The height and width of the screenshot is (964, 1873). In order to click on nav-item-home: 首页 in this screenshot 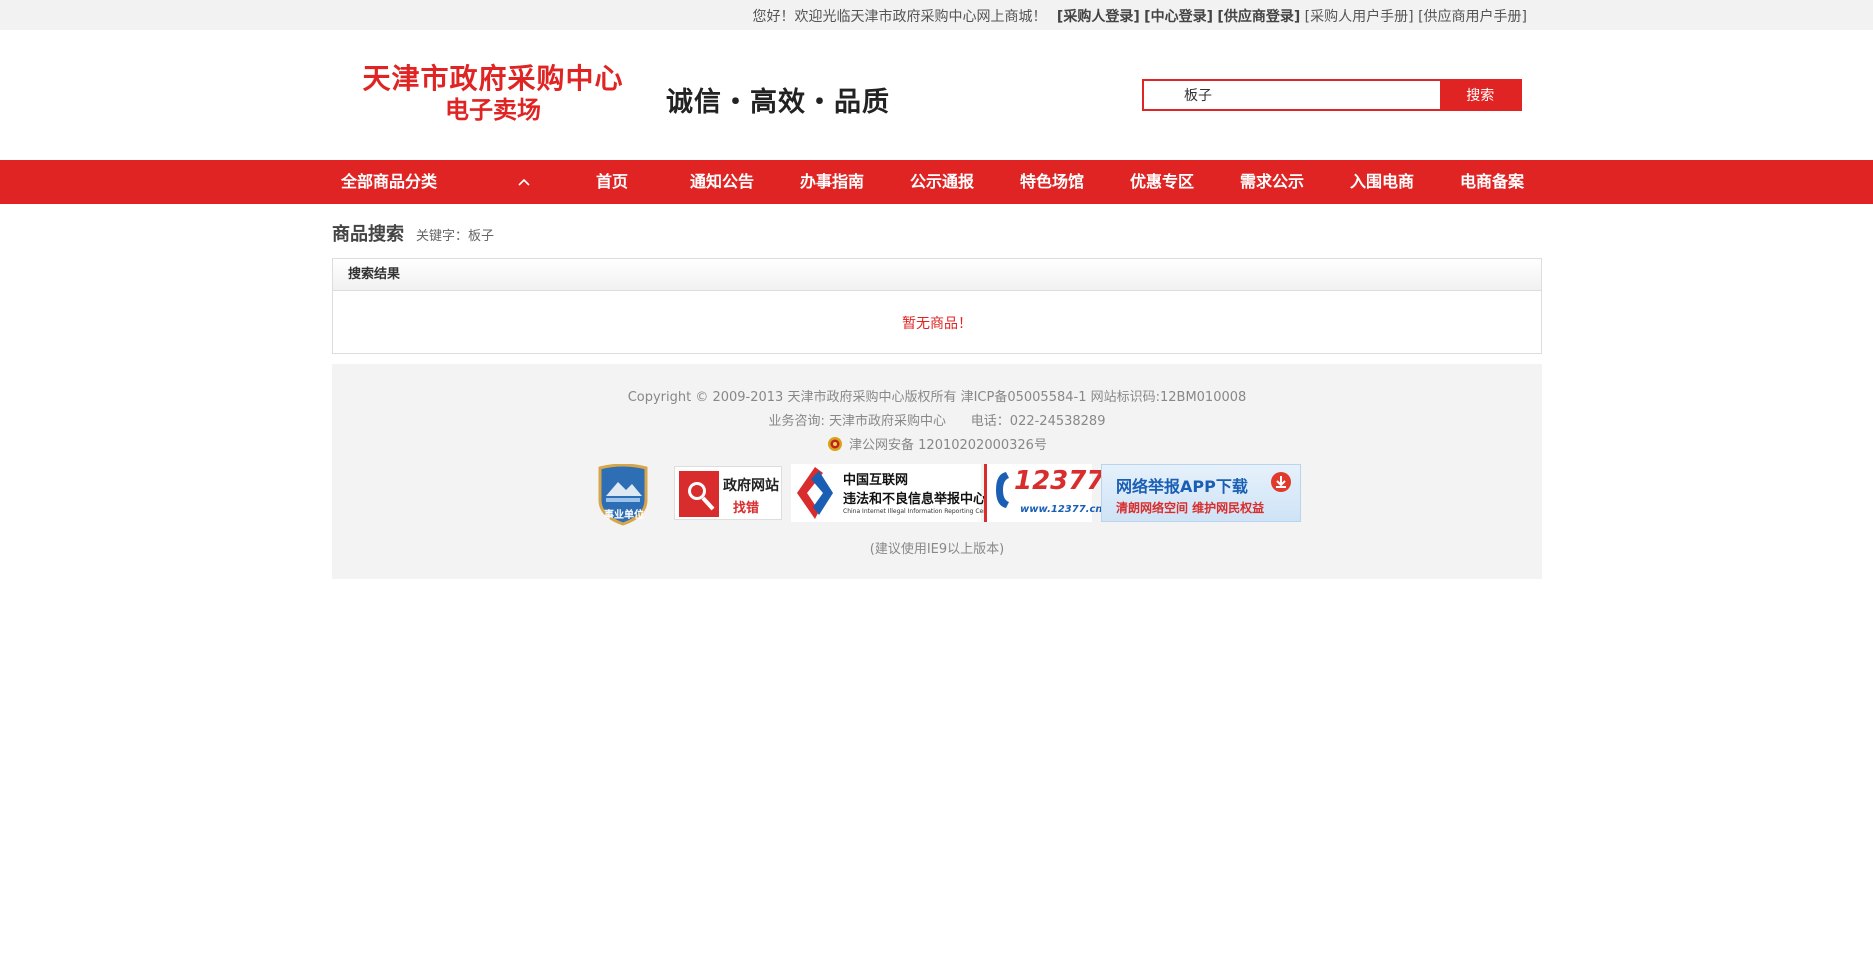, I will do `click(612, 182)`.